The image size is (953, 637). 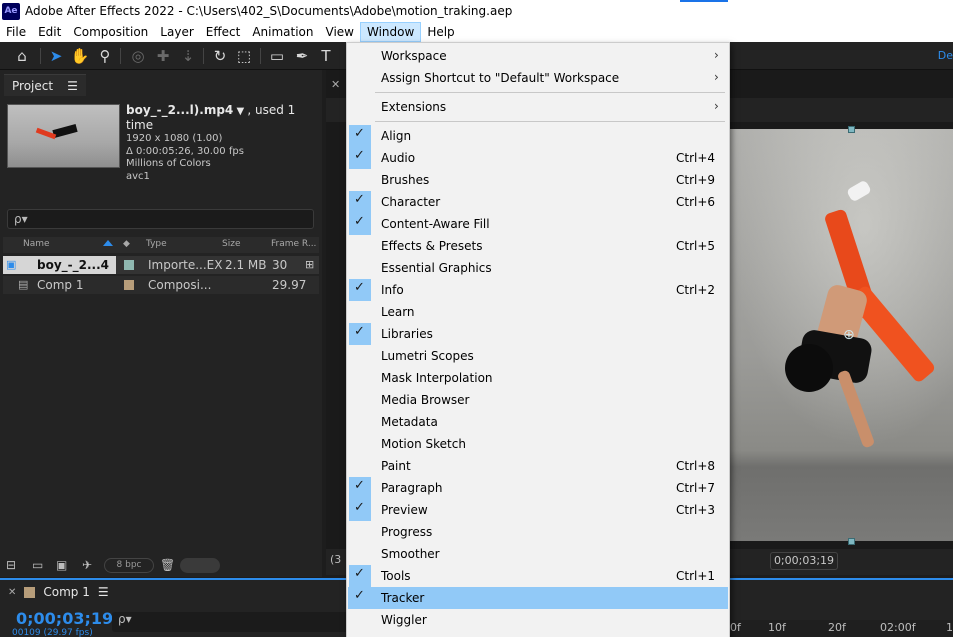 I want to click on column-type: Type, so click(x=156, y=244).